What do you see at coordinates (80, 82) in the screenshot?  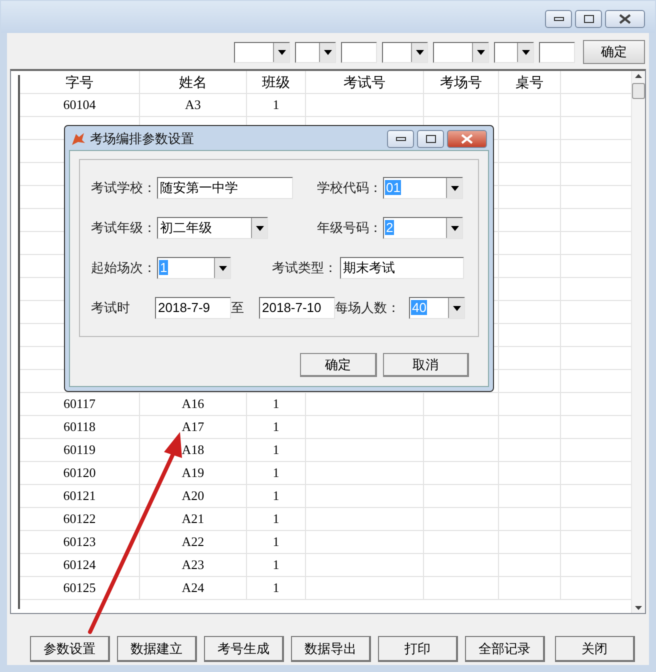 I see `column-header: 字号` at bounding box center [80, 82].